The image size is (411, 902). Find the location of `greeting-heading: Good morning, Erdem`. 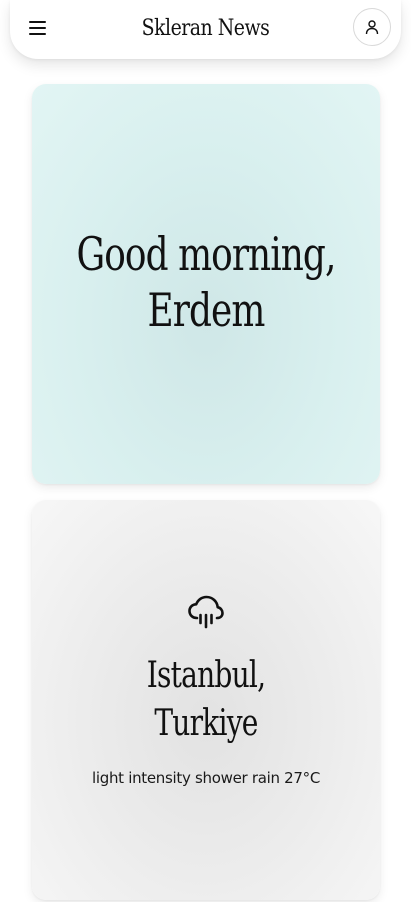

greeting-heading: Good morning, Erdem is located at coordinates (206, 282).